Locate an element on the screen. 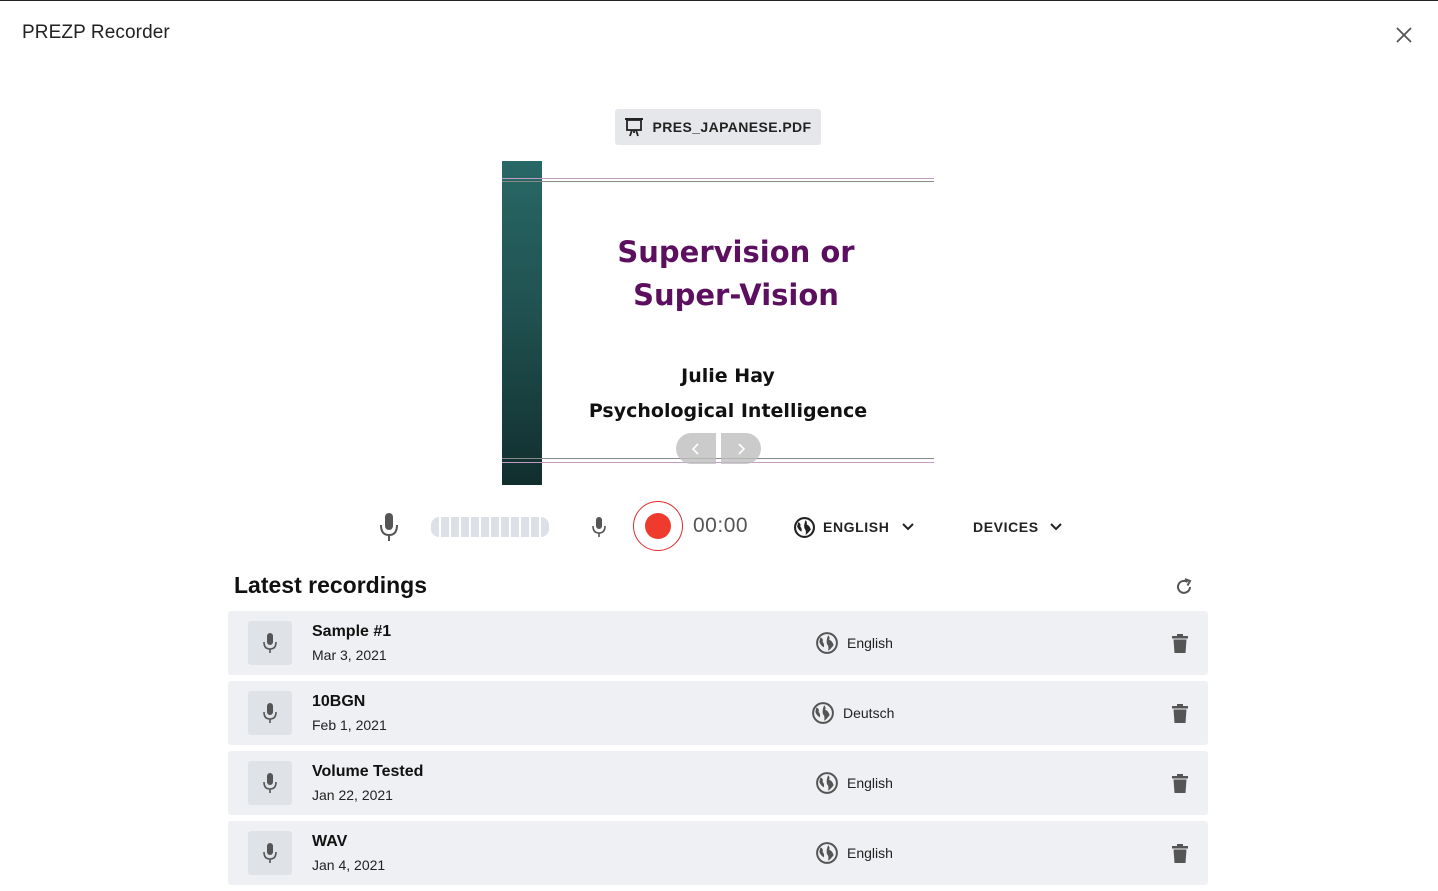  audio-level-meter is located at coordinates (490, 527).